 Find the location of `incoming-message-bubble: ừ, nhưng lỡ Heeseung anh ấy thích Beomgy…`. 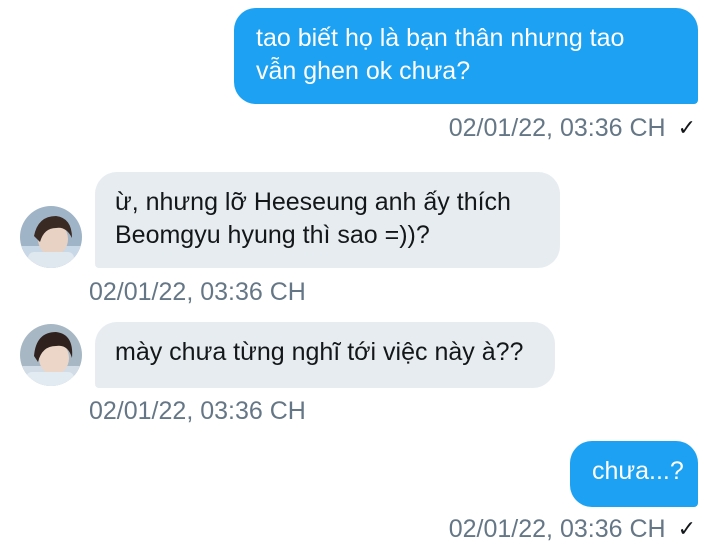

incoming-message-bubble: ừ, nhưng lỡ Heeseung anh ấy thích Beomgy… is located at coordinates (327, 220).